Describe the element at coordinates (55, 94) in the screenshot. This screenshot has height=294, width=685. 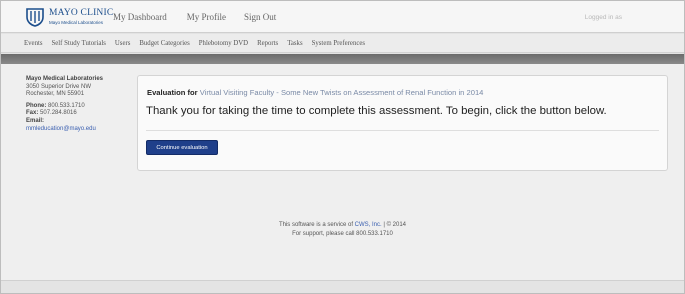
I see `city-state-zip: Rochester, MN 55901` at that location.